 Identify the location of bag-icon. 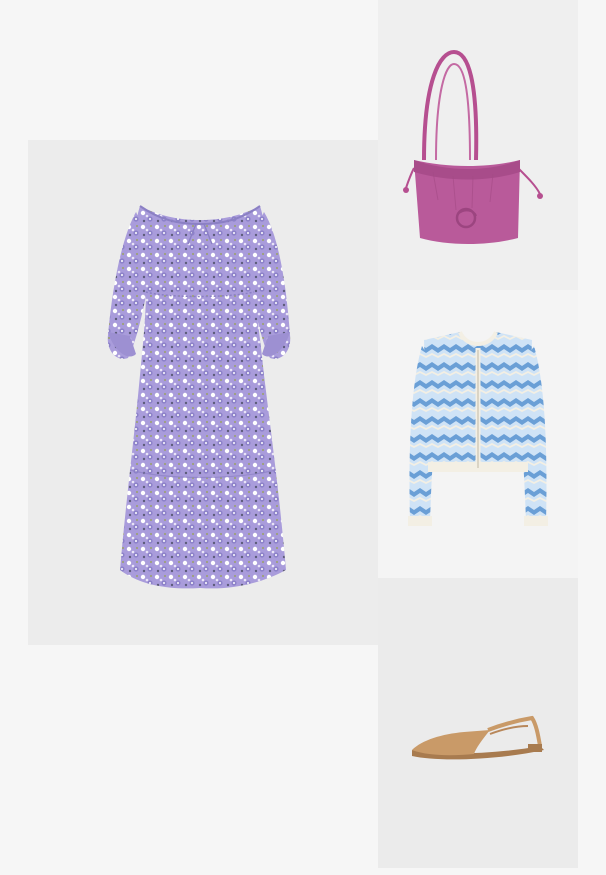
(473, 146).